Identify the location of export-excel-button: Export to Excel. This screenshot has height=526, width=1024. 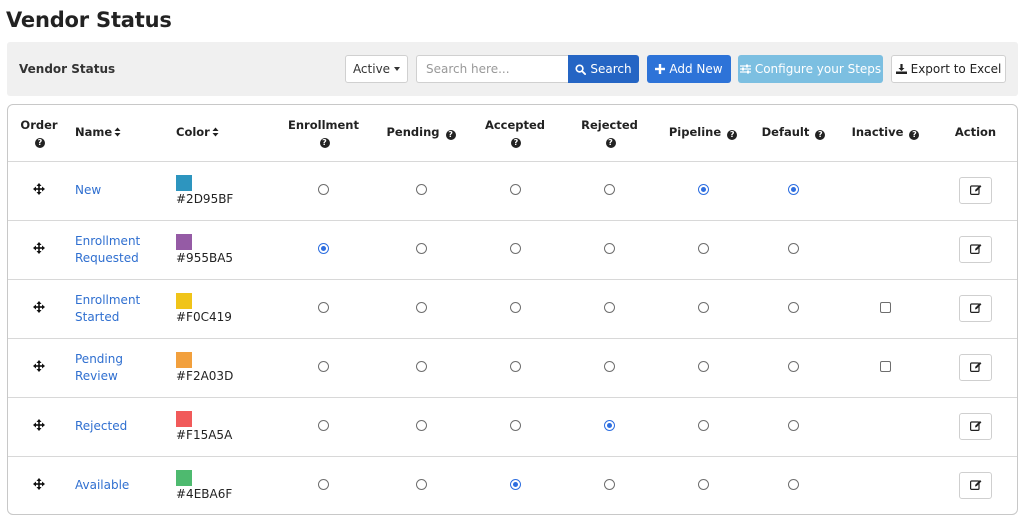
(948, 69).